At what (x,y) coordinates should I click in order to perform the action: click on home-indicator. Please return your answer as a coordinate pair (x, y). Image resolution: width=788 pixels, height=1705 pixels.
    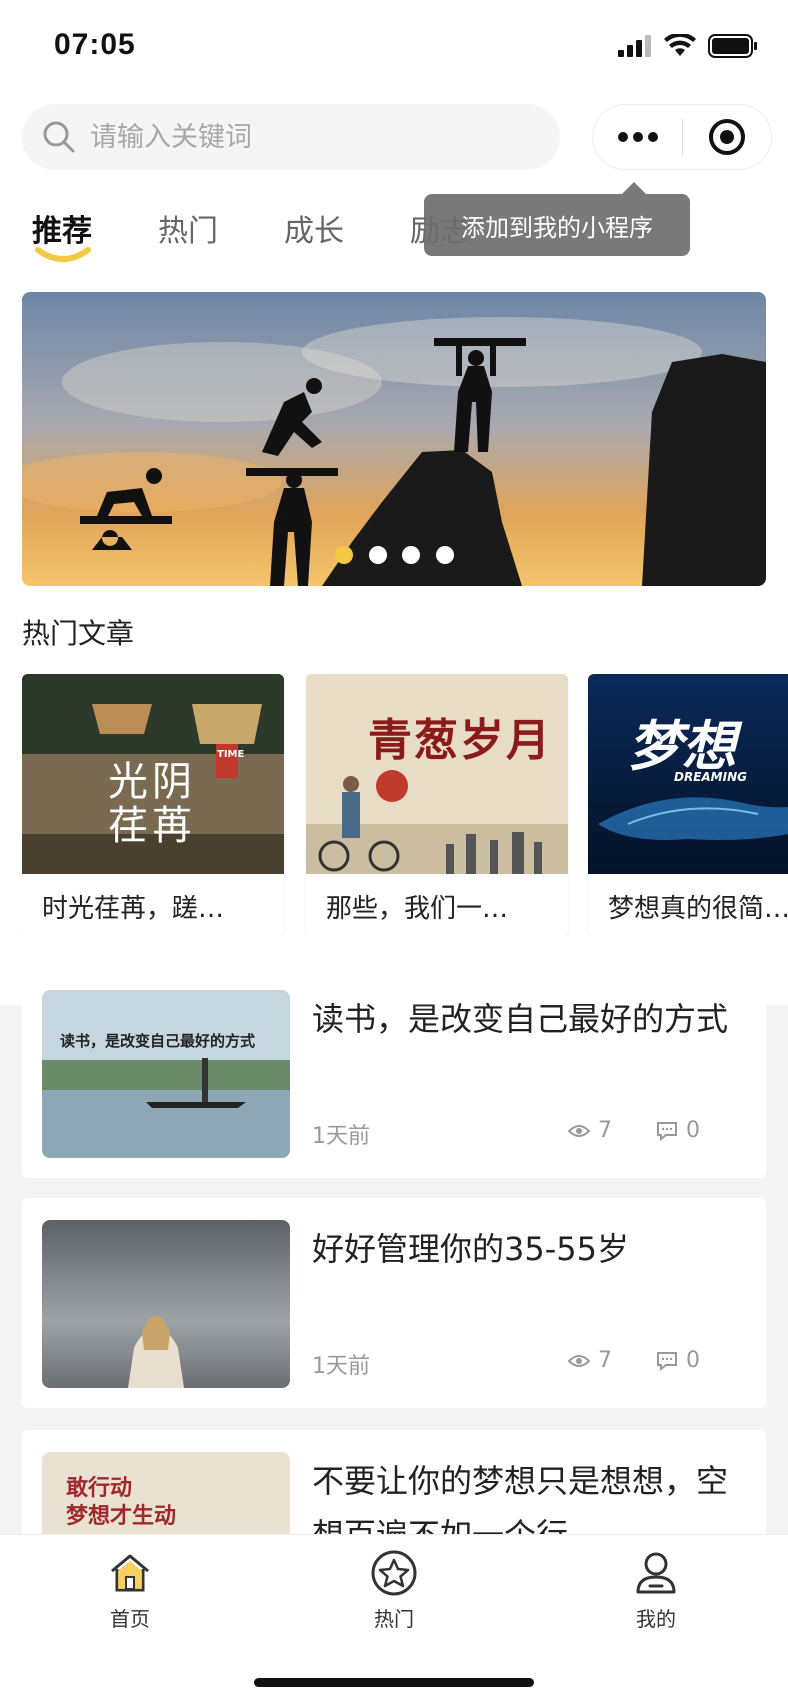
    Looking at the image, I should click on (394, 1682).